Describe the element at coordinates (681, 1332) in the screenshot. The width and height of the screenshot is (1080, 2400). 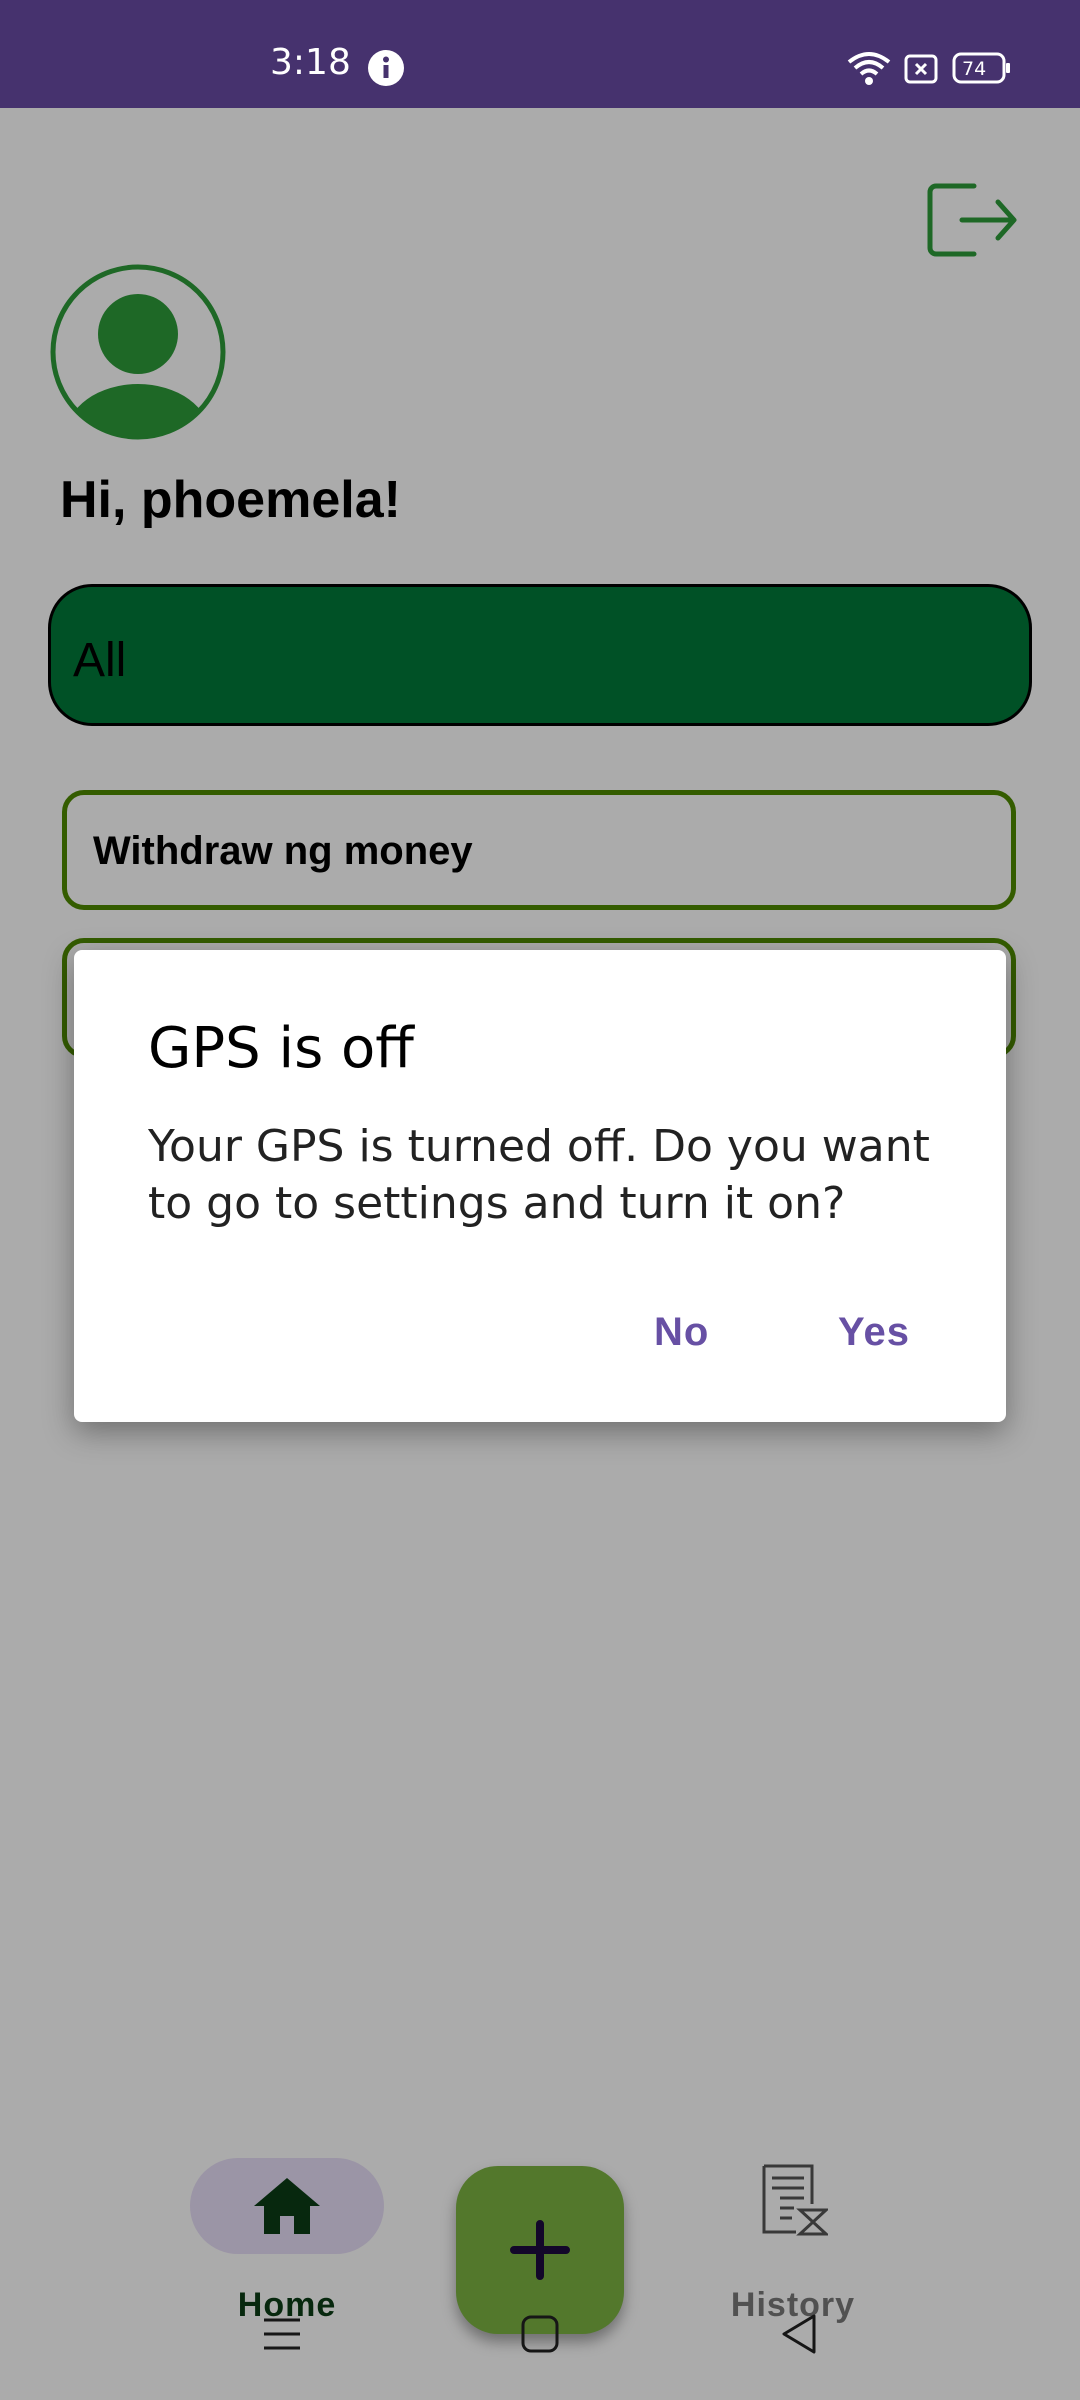
I see `no-button: No` at that location.